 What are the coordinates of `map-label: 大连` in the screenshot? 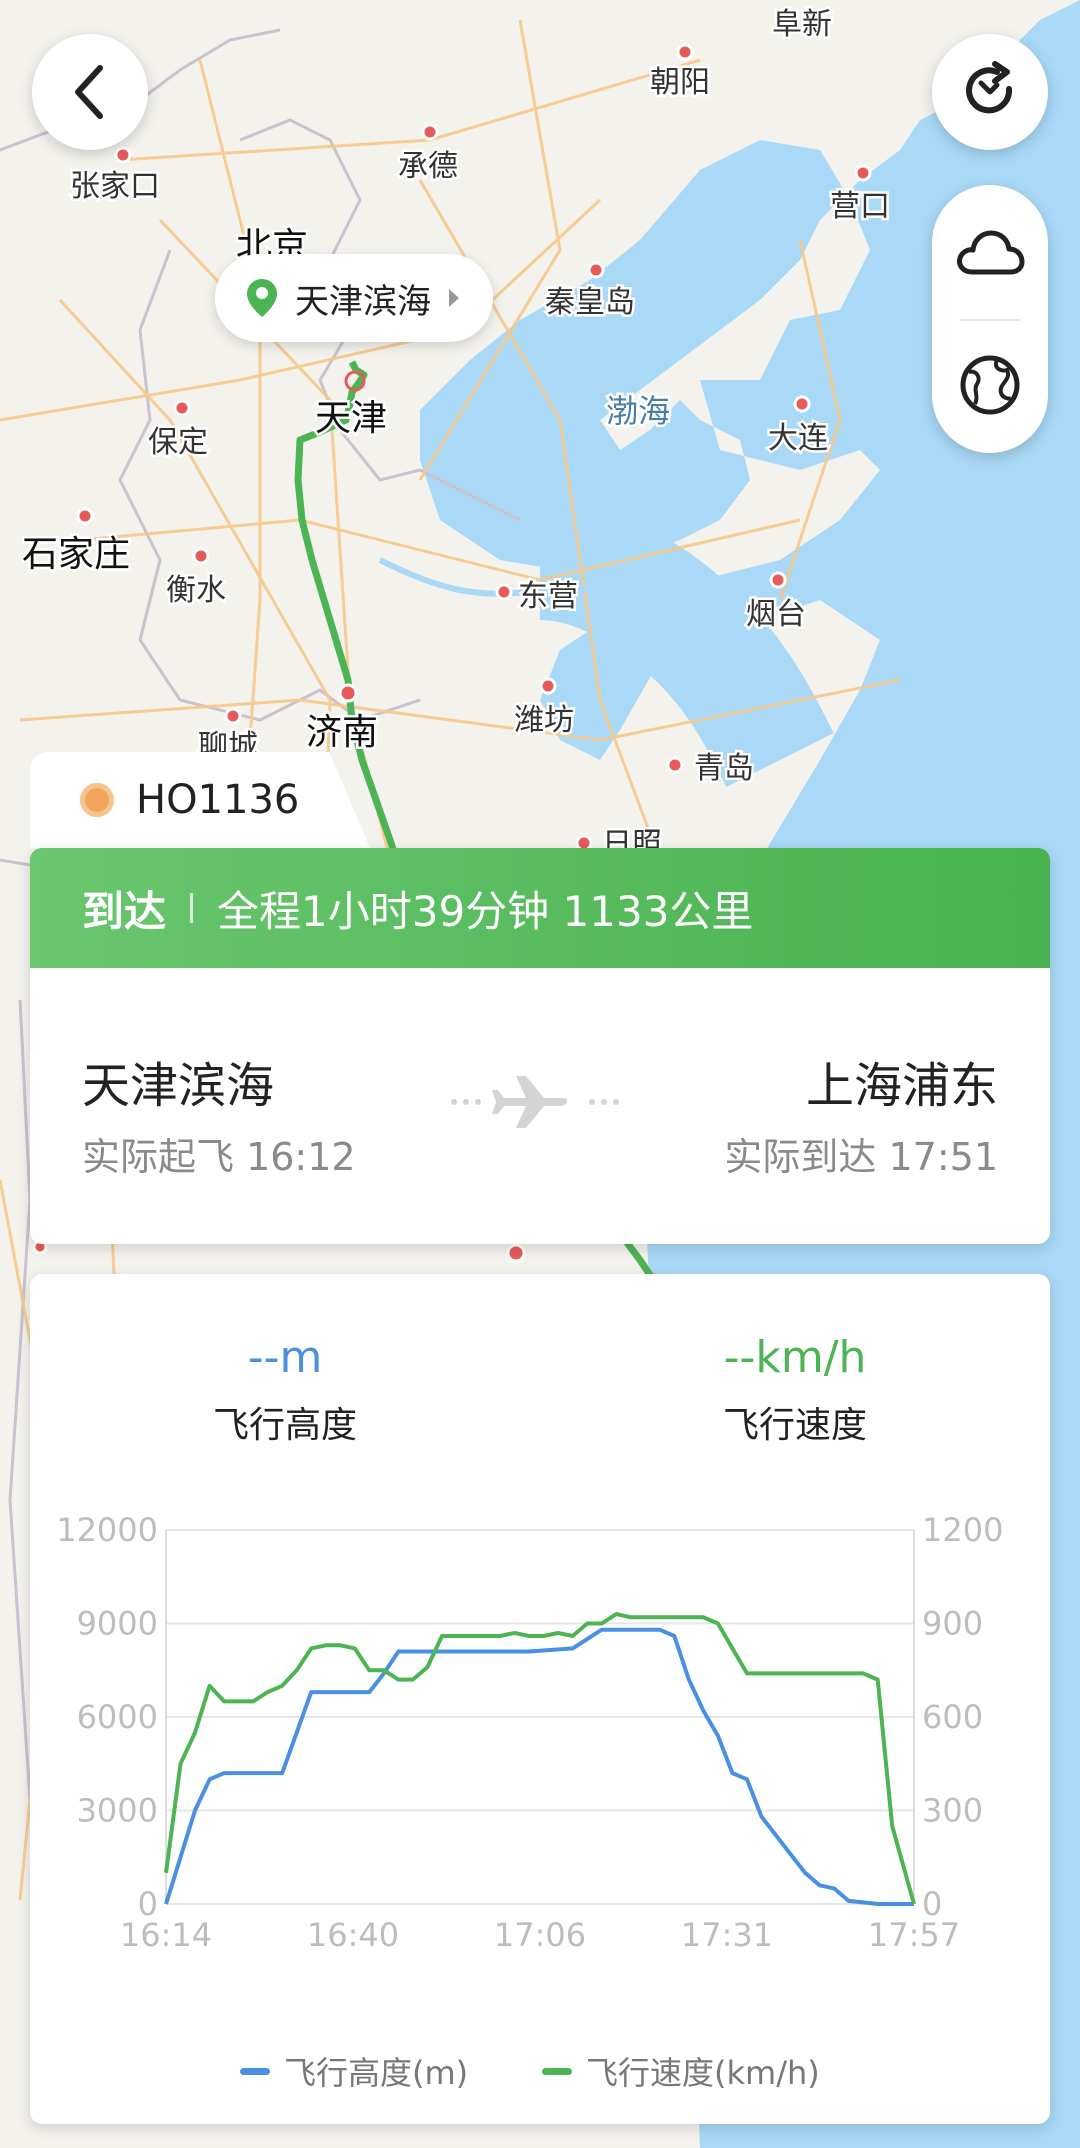 It's located at (798, 438).